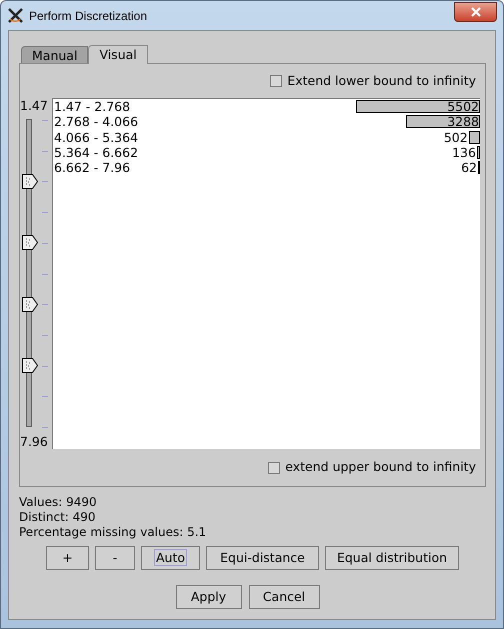  I want to click on bin-range: 5.364 - 6.662, so click(95, 152).